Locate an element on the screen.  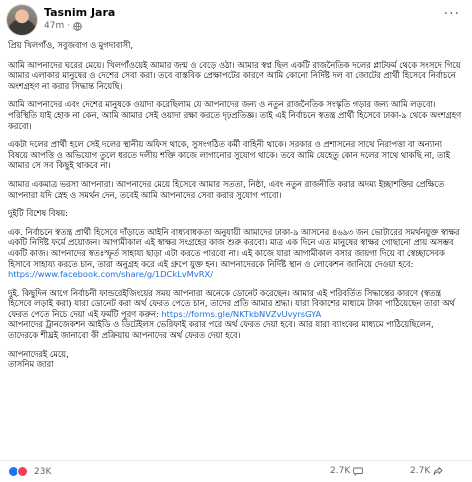
shares-summary: 2.7K is located at coordinates (426, 471).